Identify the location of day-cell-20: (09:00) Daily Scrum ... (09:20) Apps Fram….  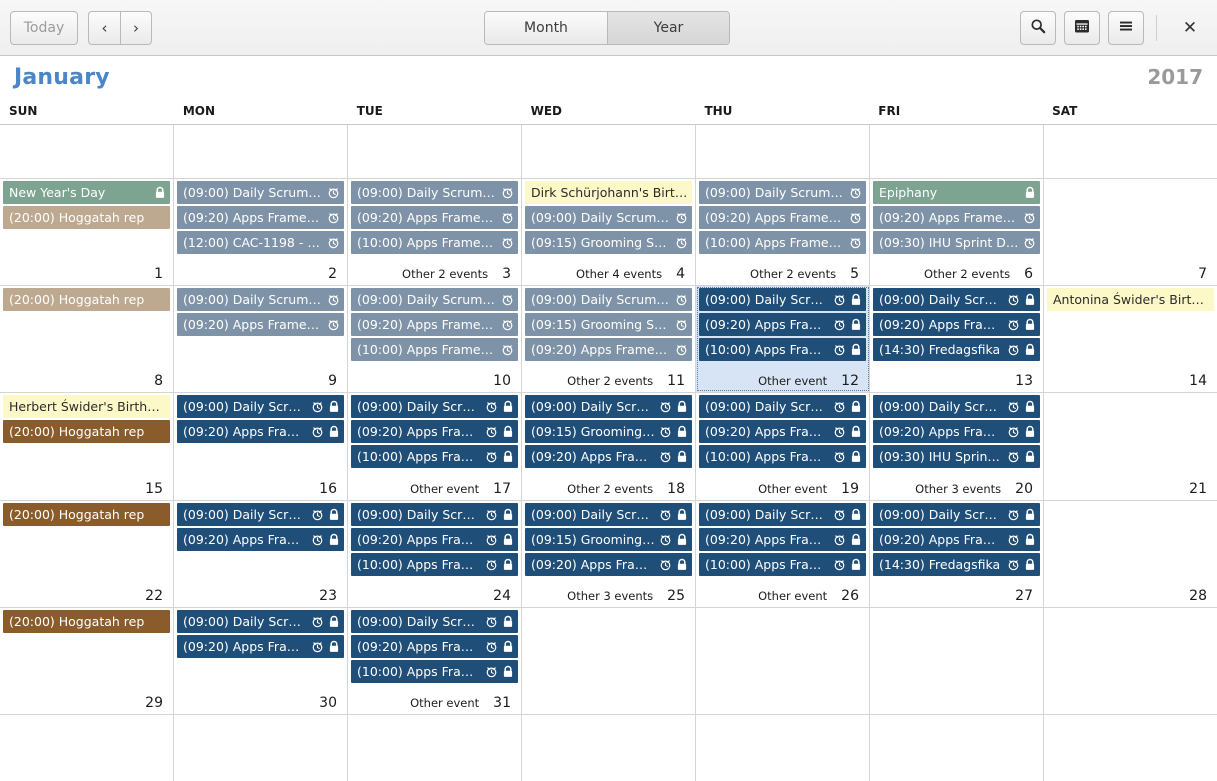
(957, 446).